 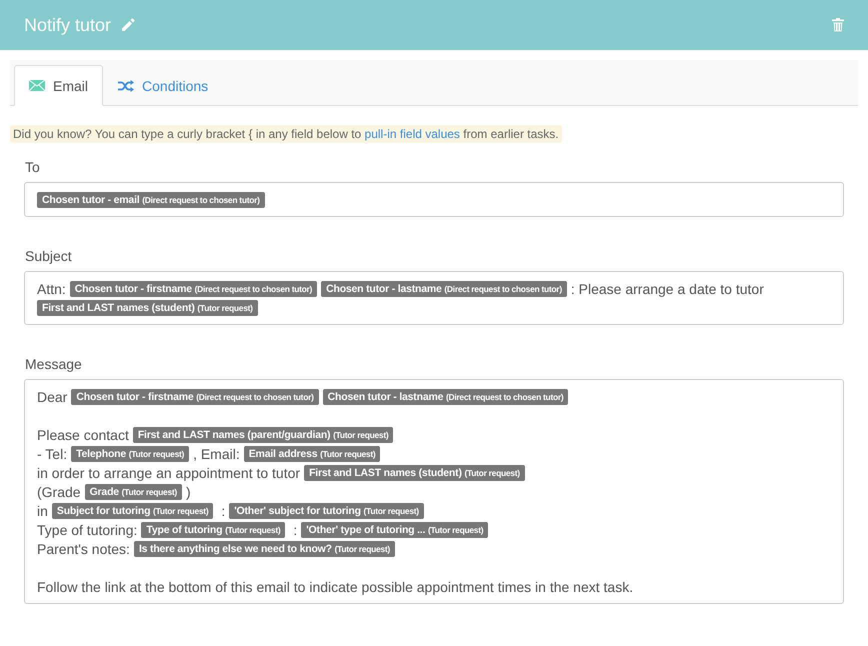 I want to click on tab: Email, so click(x=59, y=85).